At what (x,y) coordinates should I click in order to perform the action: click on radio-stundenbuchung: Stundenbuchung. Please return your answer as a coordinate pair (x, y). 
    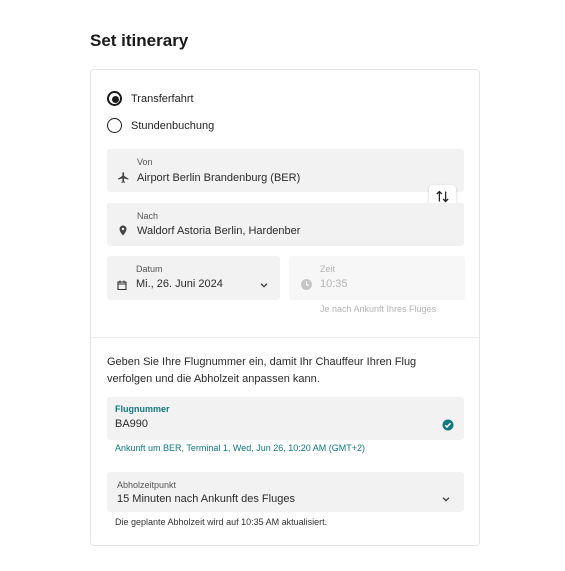
    Looking at the image, I should click on (160, 125).